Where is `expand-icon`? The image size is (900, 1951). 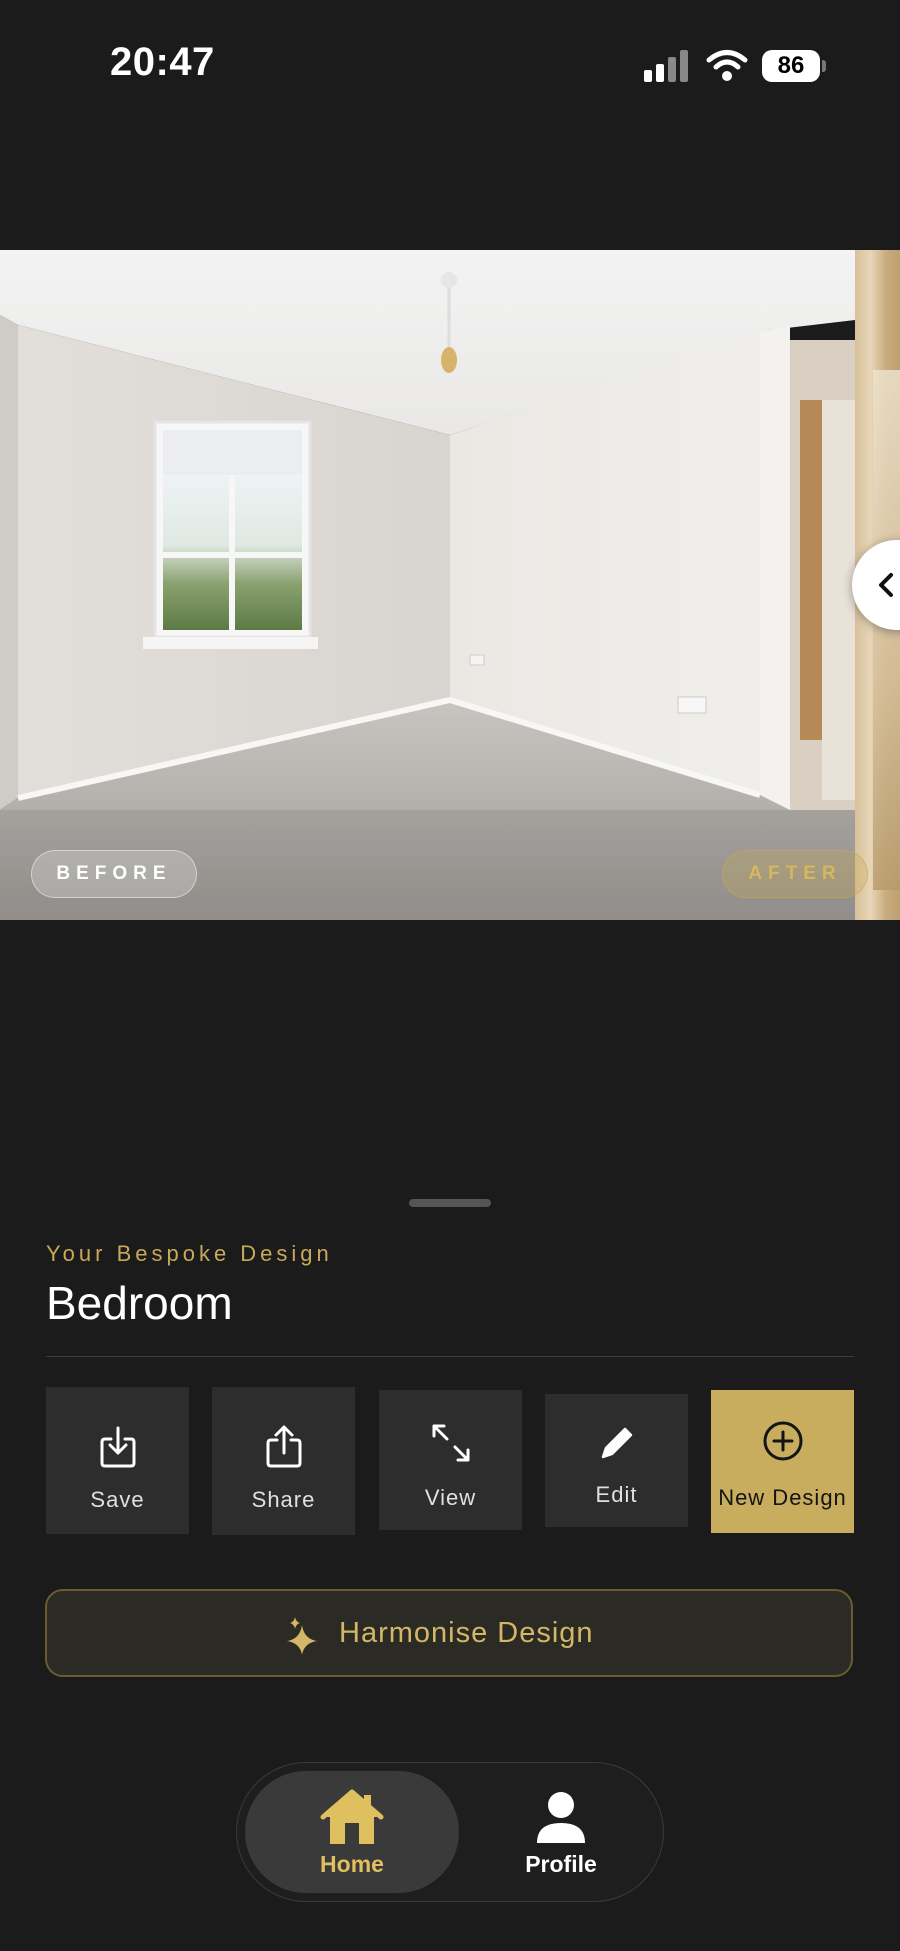 expand-icon is located at coordinates (450, 1443).